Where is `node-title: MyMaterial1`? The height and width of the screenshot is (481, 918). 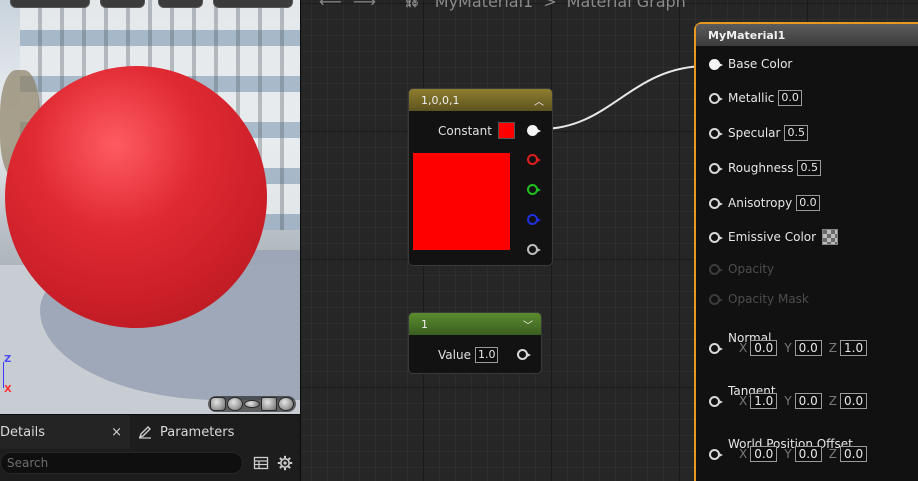 node-title: MyMaterial1 is located at coordinates (747, 35).